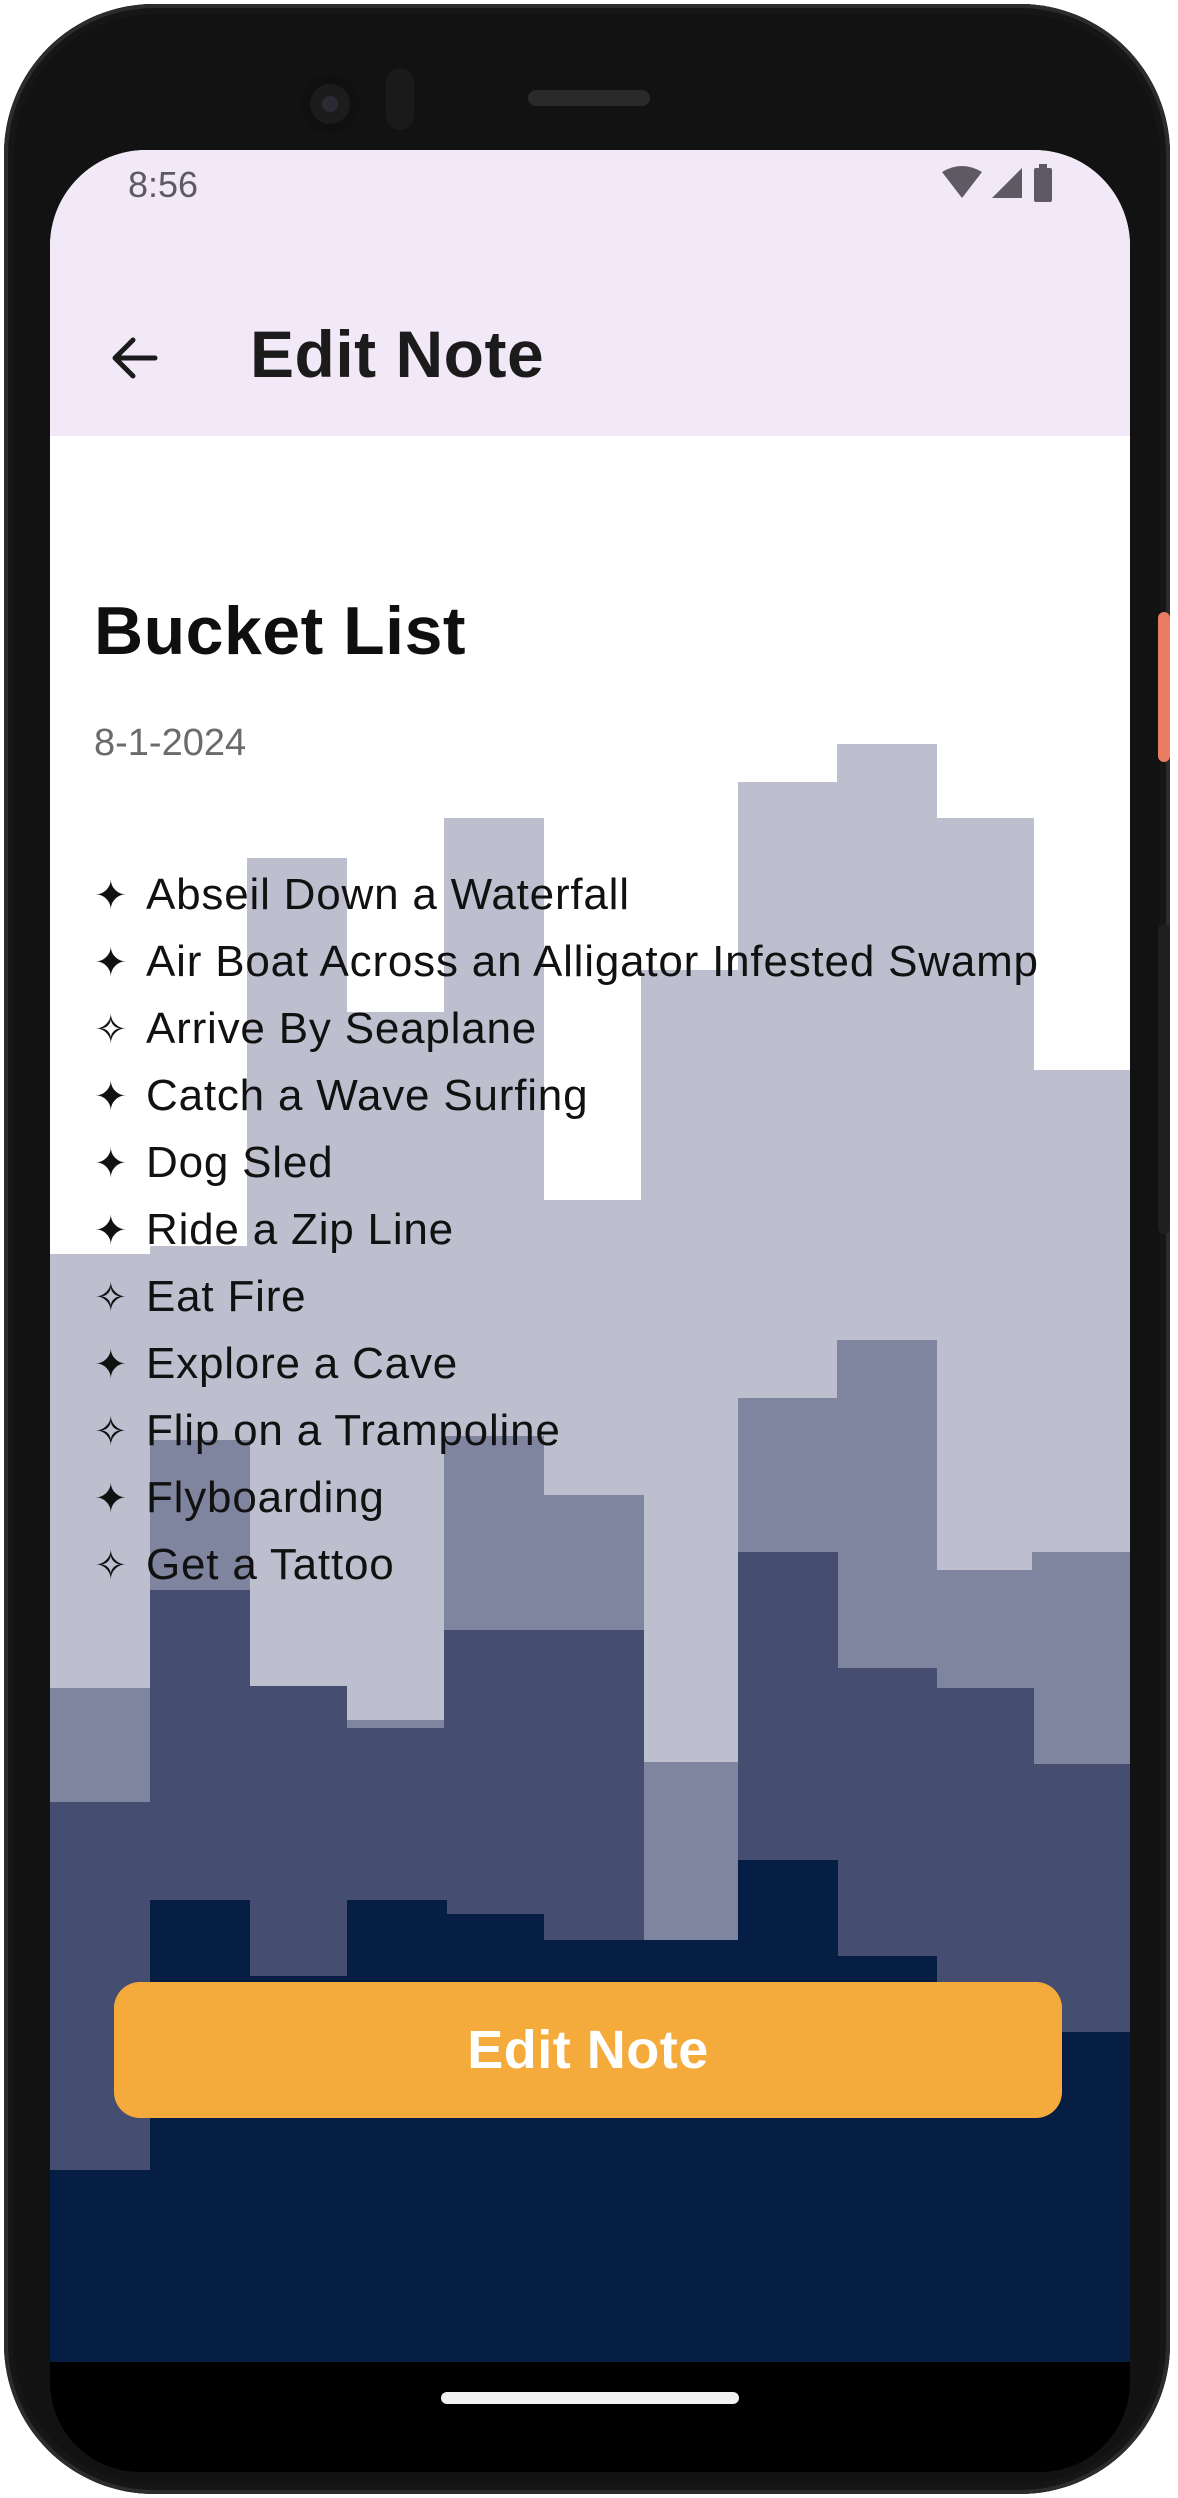  I want to click on back-button, so click(134, 358).